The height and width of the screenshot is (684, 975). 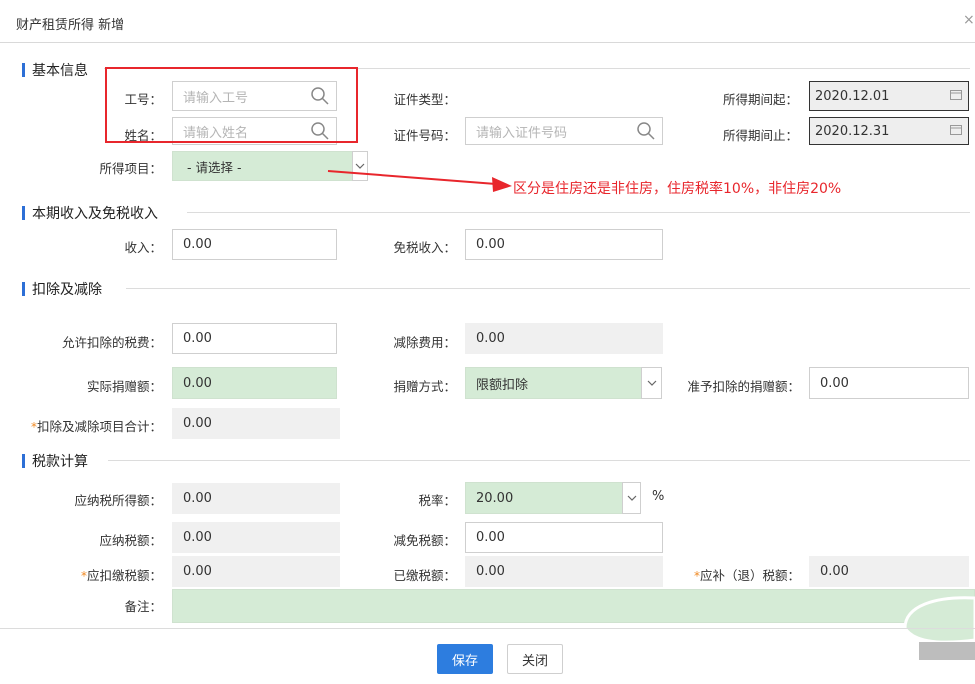 I want to click on withhold-label-text: 应扣缴税额：, so click(x=124, y=575).